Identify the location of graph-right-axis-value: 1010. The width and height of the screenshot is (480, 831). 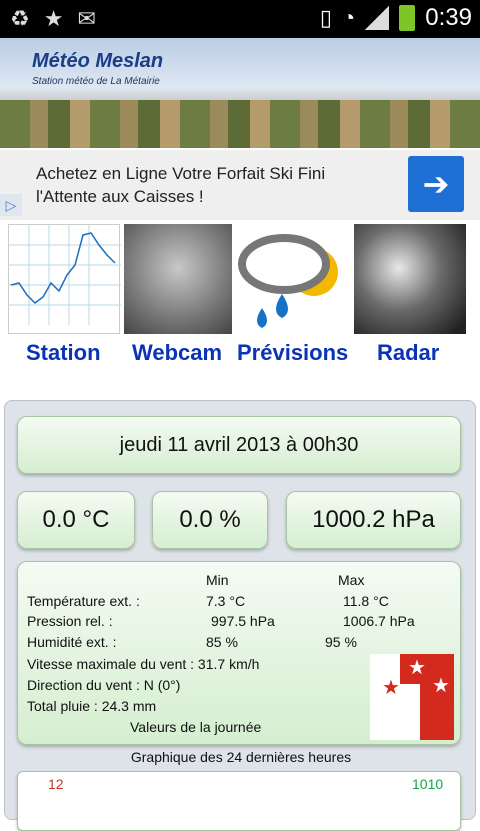
(428, 784).